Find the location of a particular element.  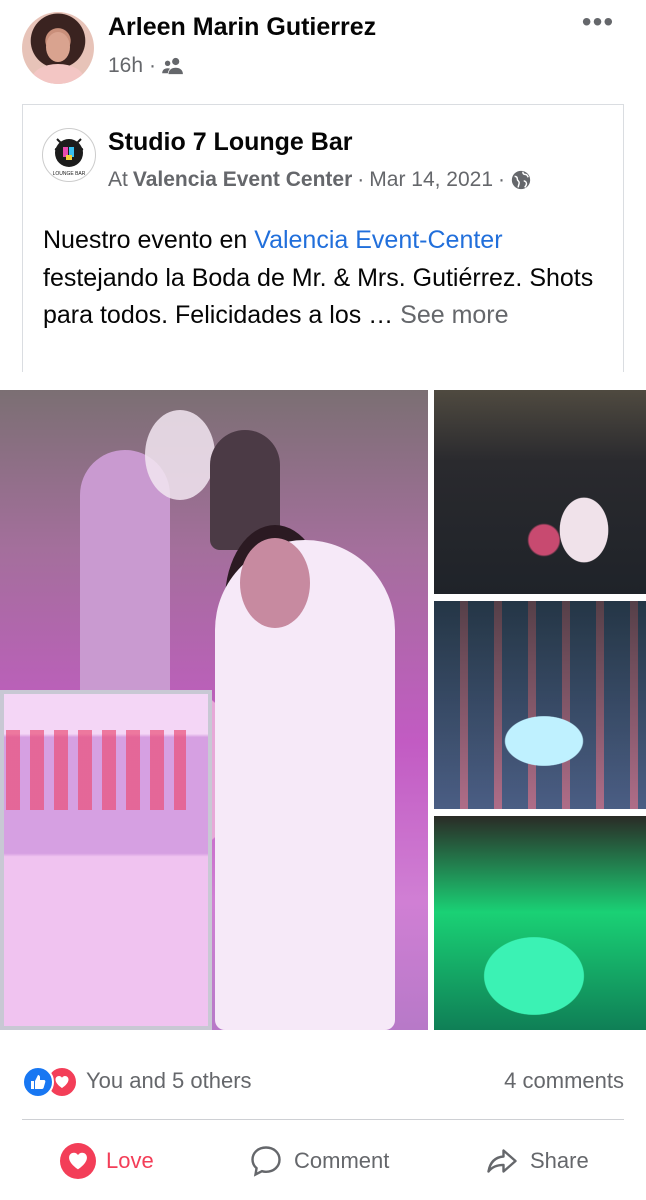

photo-bride-dress is located at coordinates (305, 785).